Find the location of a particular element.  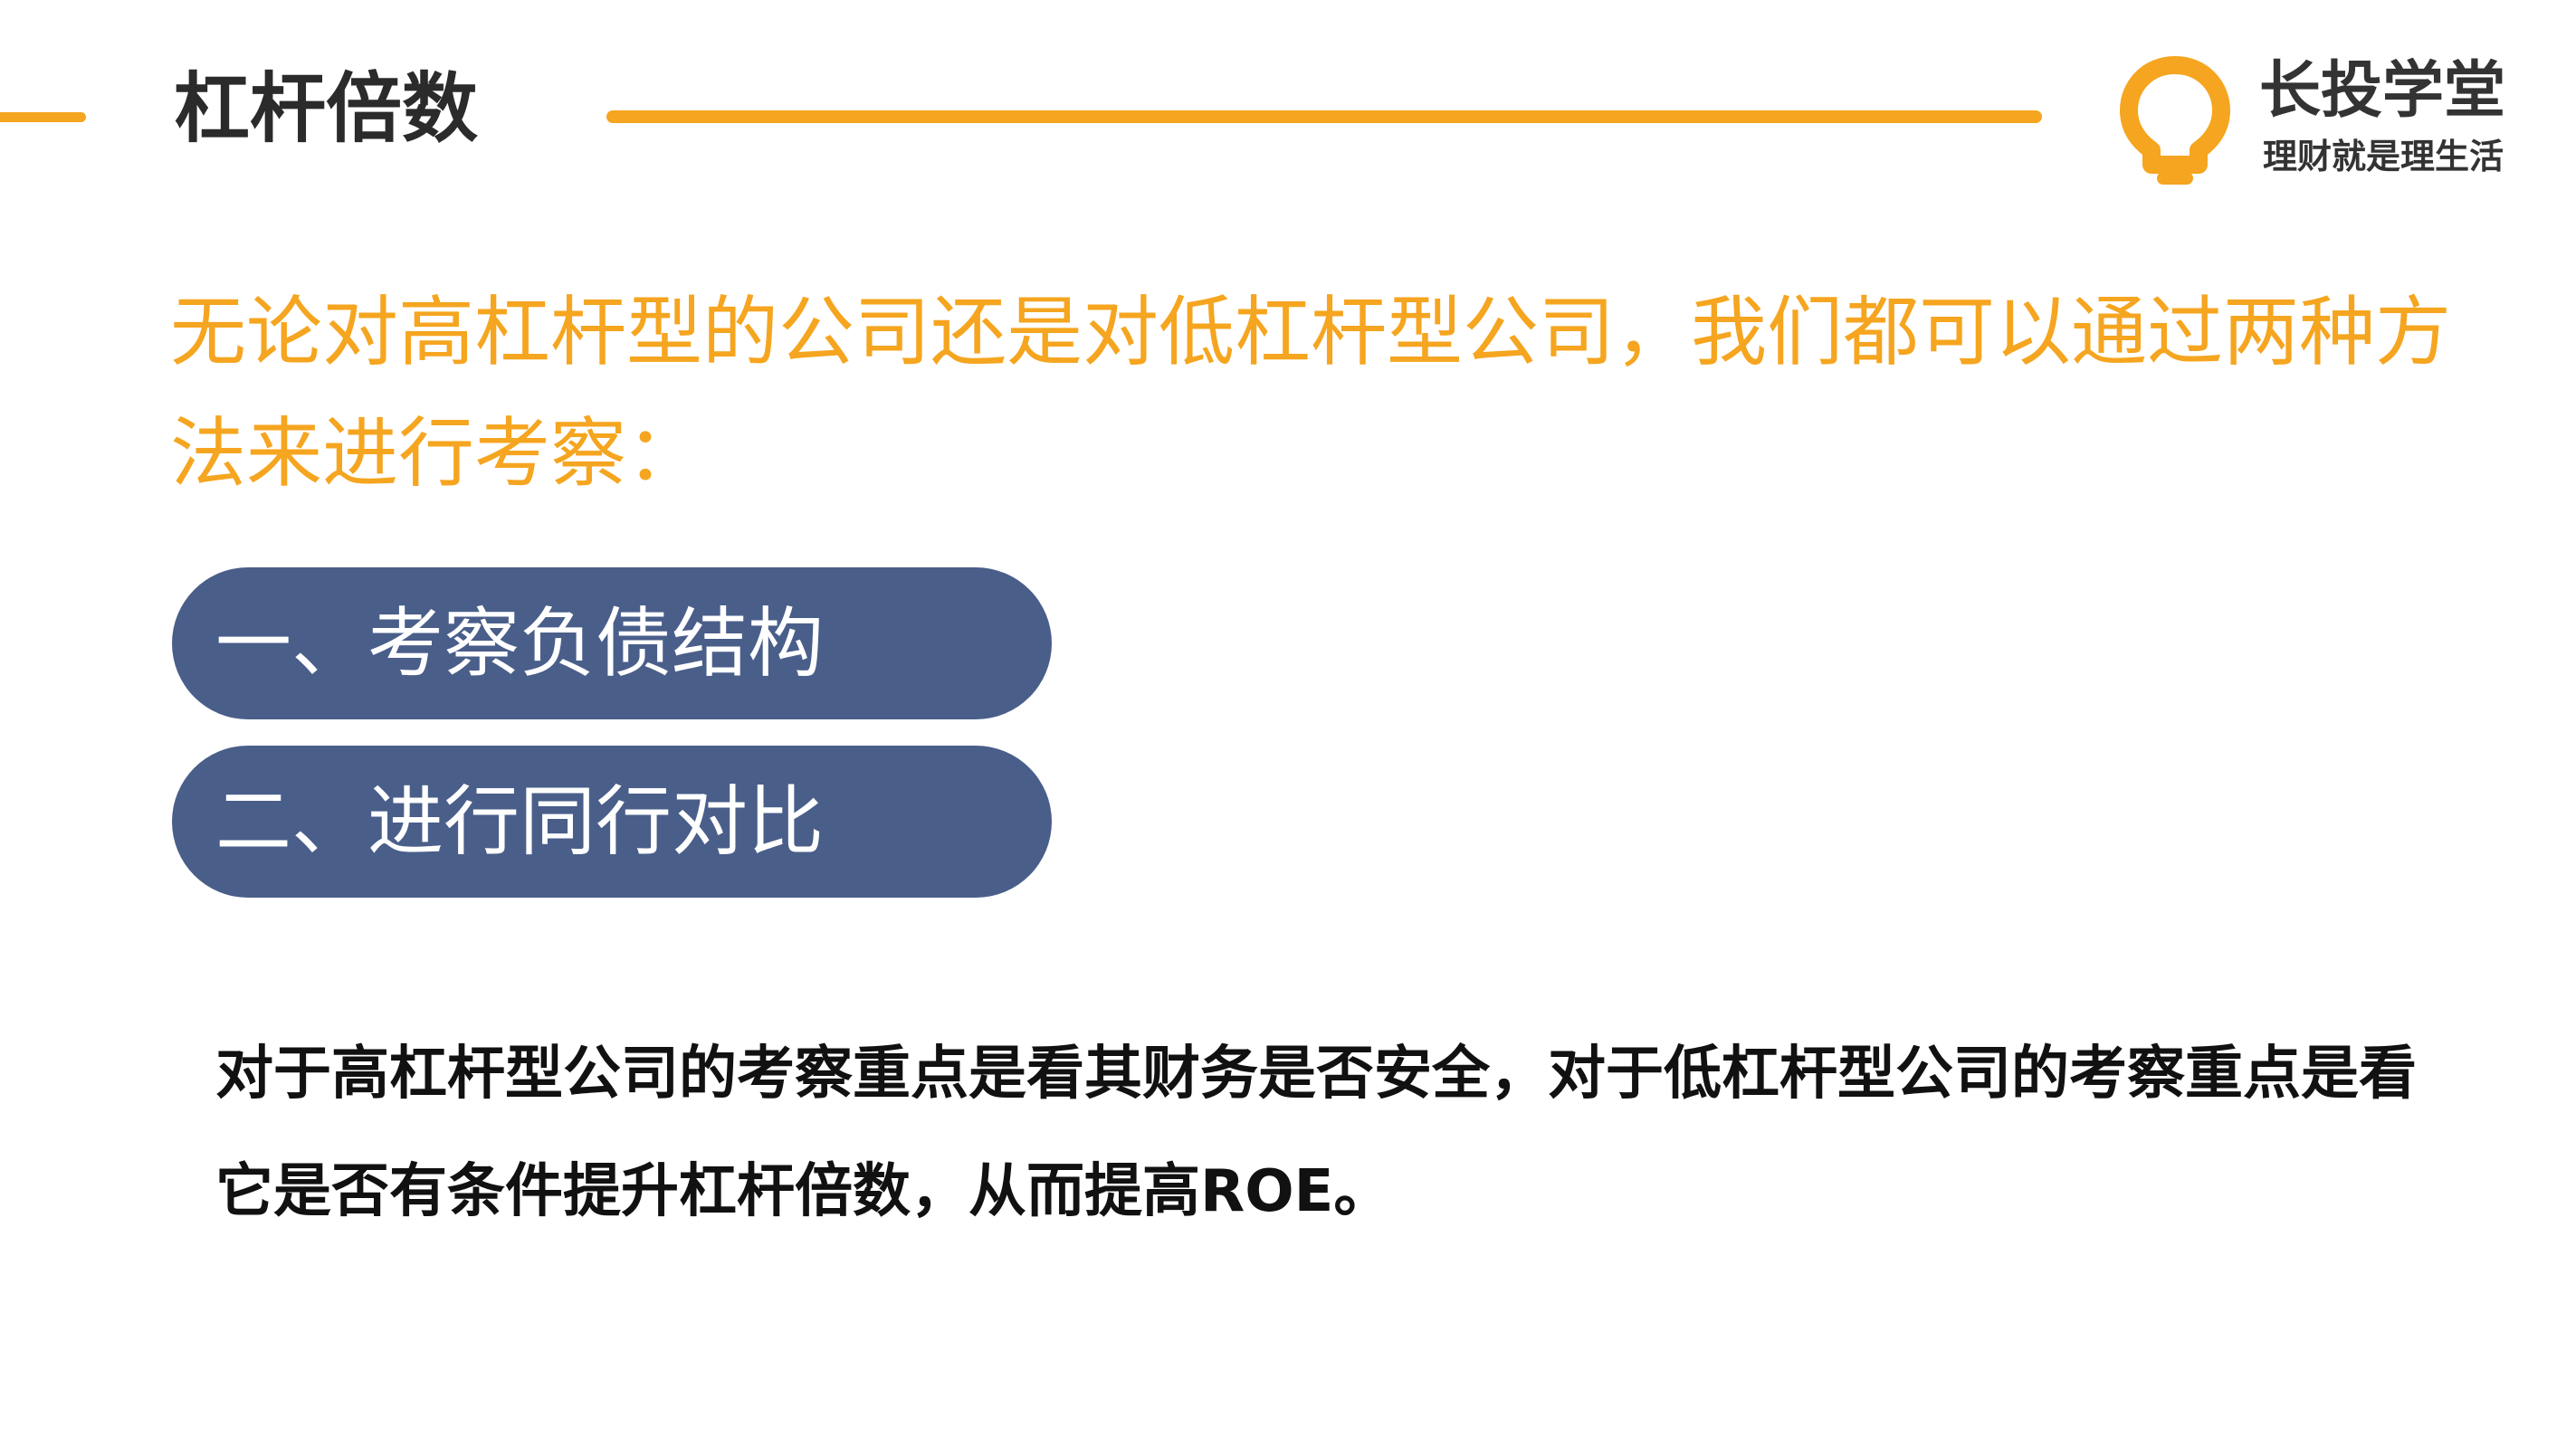

page-title: 杠杆倍数 is located at coordinates (327, 109).